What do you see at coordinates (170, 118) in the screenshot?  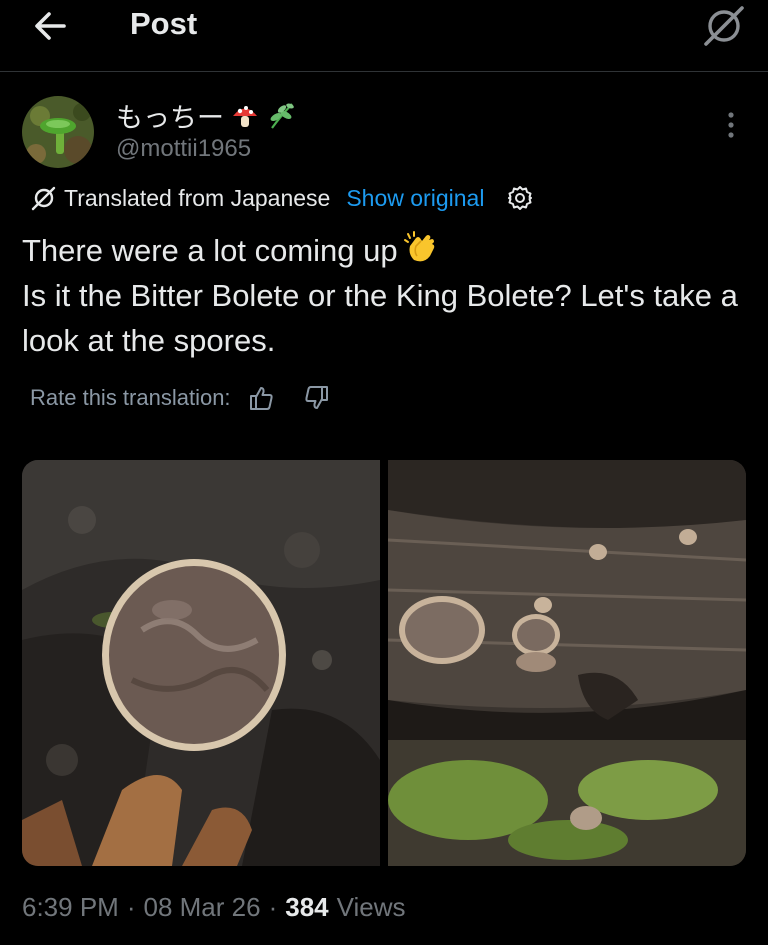 I see `display-name-text: もっちー` at bounding box center [170, 118].